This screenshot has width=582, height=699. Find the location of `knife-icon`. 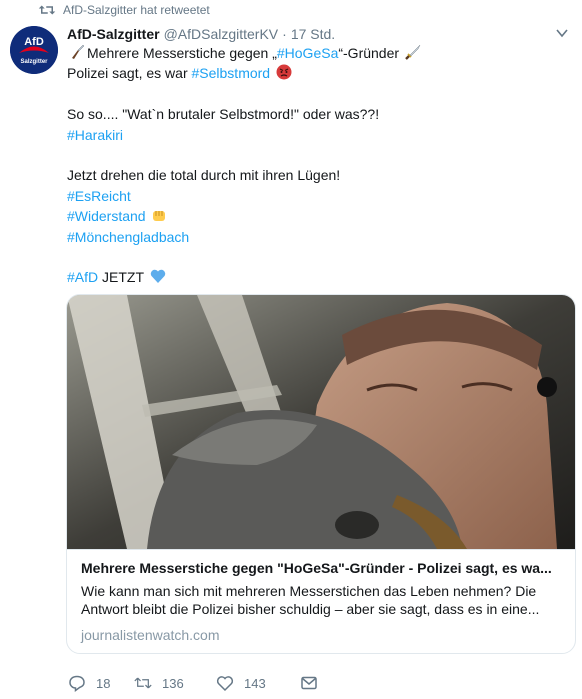

knife-icon is located at coordinates (78, 51).